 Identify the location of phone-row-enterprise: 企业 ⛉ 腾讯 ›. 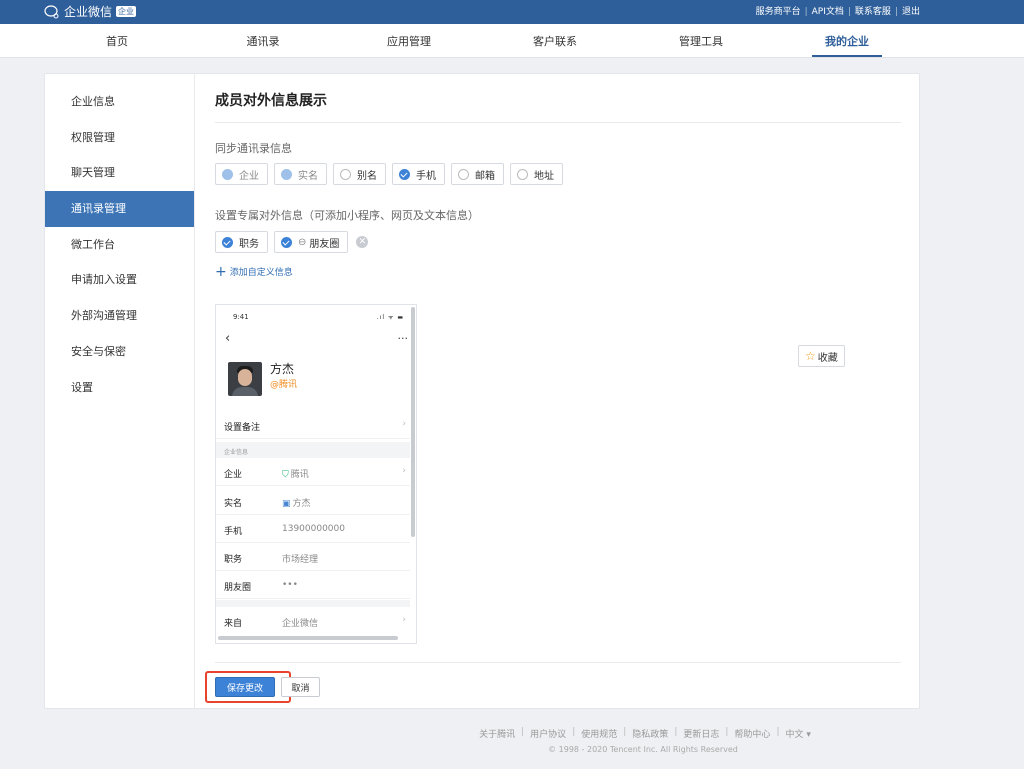
(313, 472).